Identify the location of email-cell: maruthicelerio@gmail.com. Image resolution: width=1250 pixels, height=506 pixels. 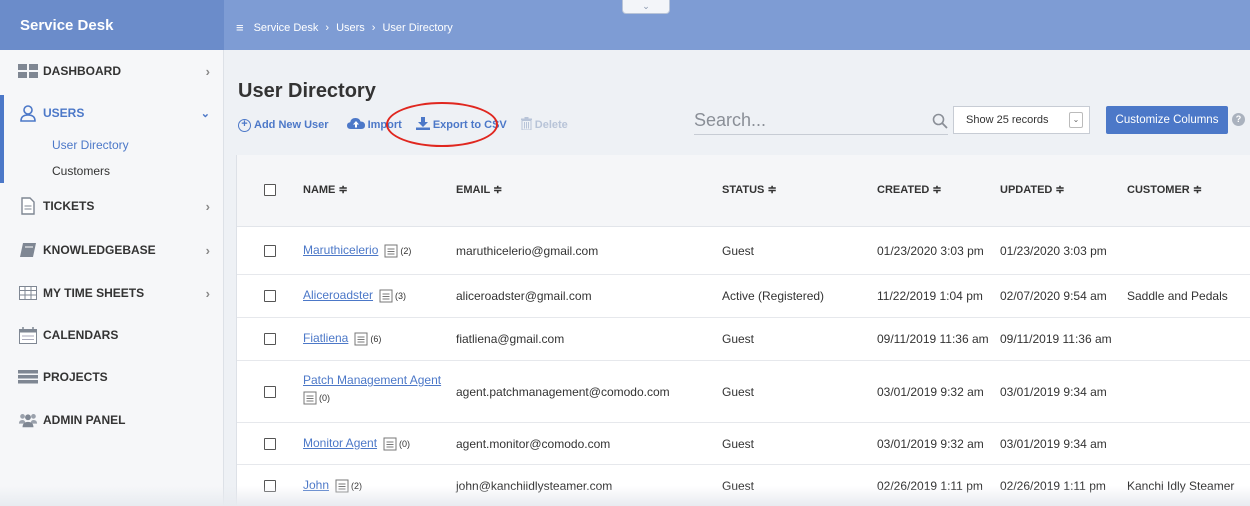
(527, 251).